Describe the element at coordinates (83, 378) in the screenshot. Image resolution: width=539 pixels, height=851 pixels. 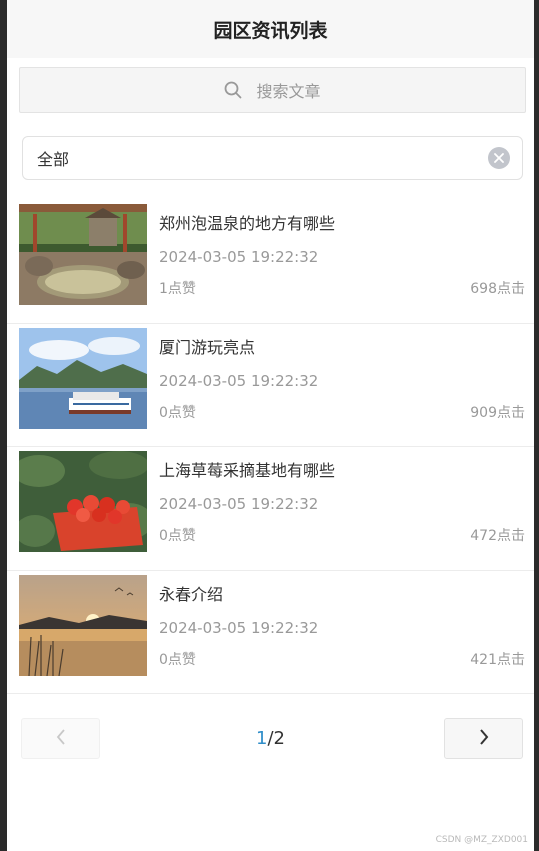
I see `ferry-photo` at that location.